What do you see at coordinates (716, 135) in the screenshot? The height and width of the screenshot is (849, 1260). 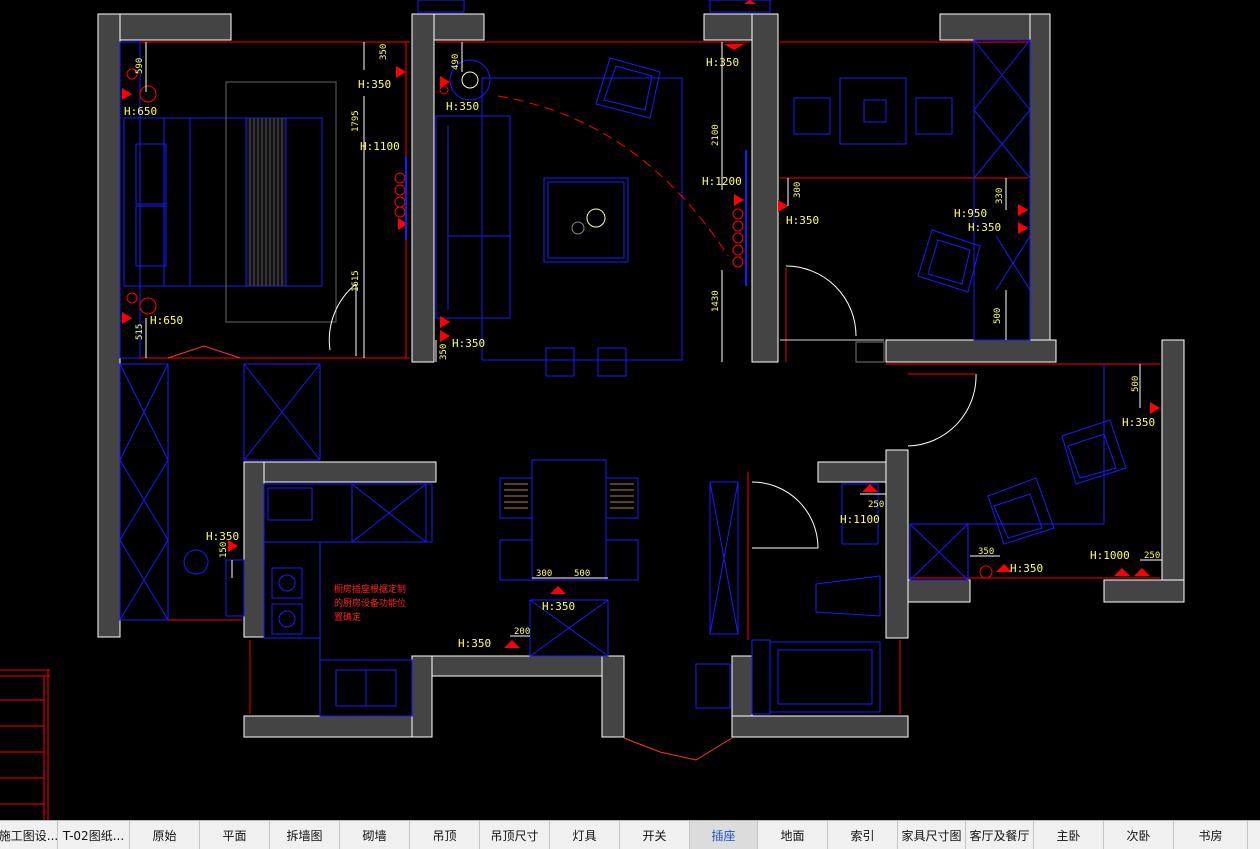 I see `dimension-label: 2100` at bounding box center [716, 135].